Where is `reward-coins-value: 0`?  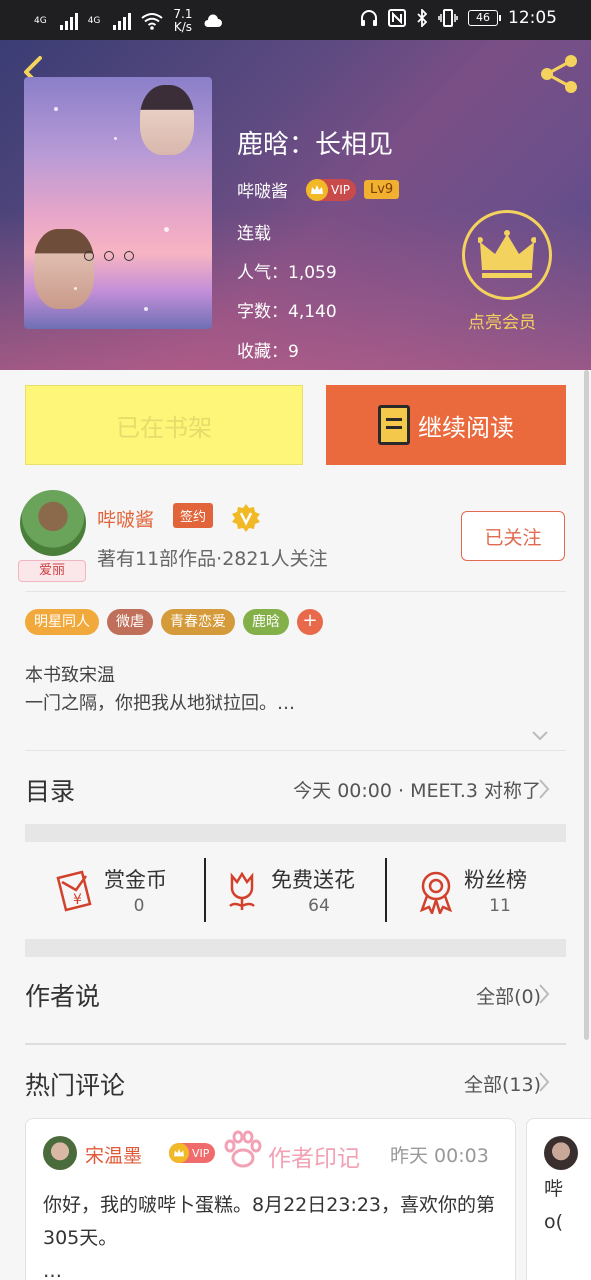 reward-coins-value: 0 is located at coordinates (139, 906).